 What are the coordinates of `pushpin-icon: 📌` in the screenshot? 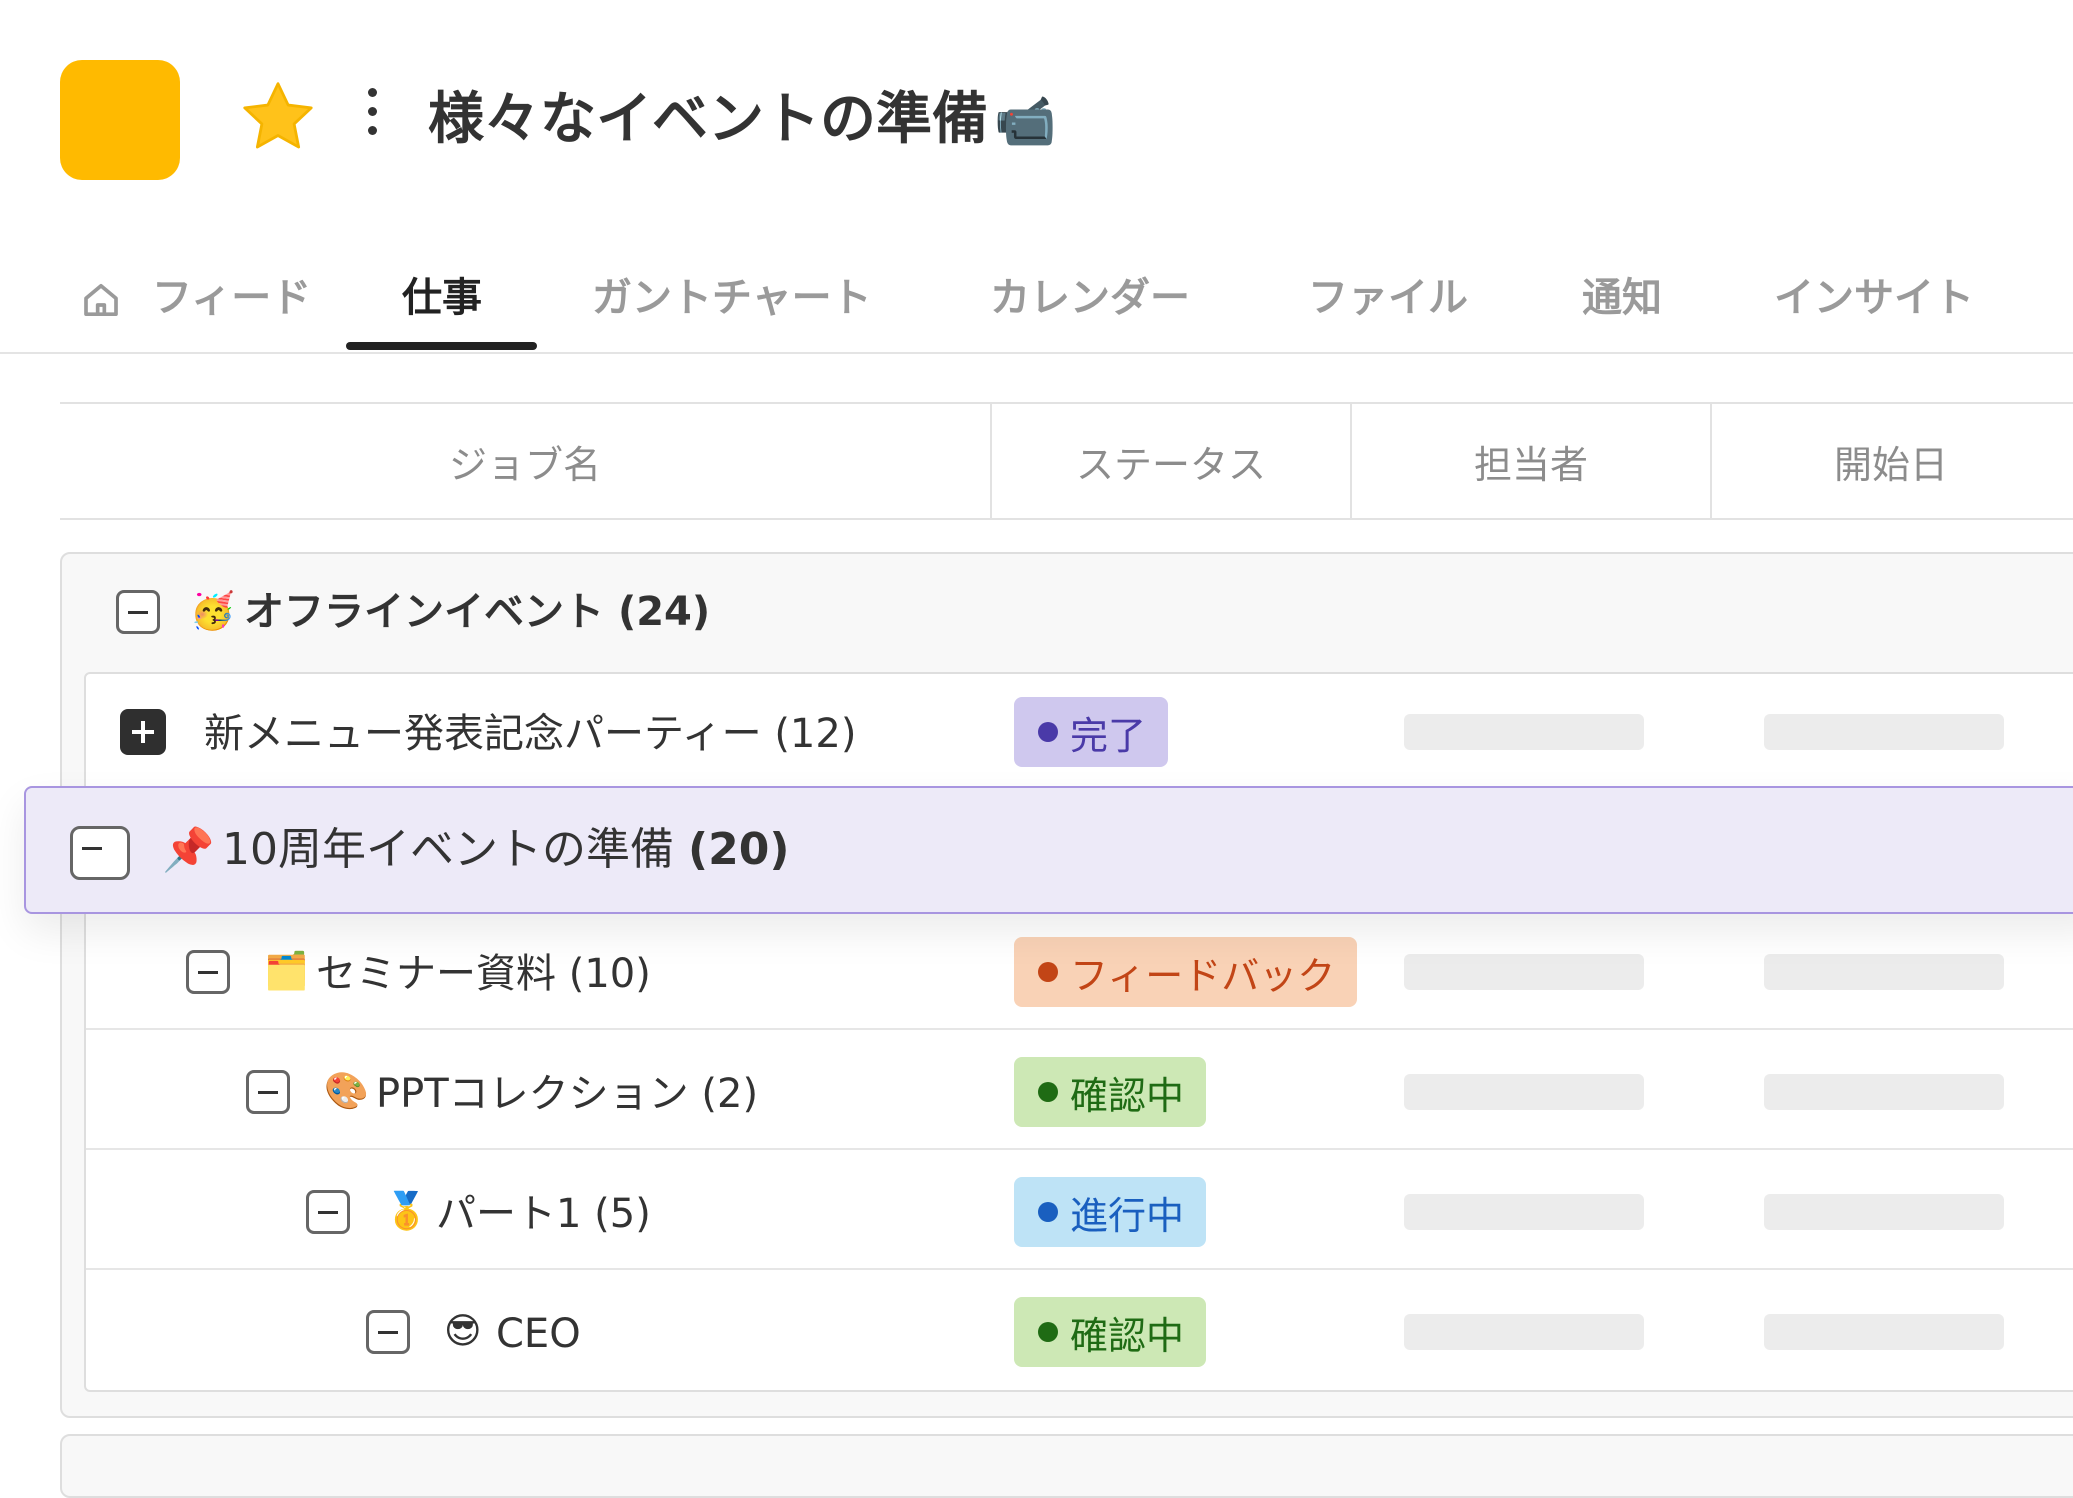 It's located at (188, 849).